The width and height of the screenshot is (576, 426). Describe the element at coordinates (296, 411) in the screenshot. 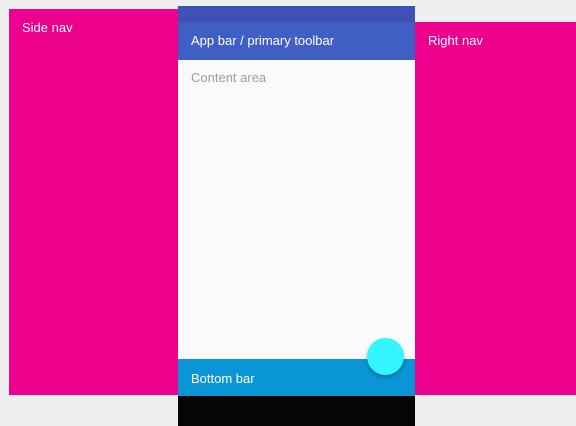

I see `system-nav-bar` at that location.